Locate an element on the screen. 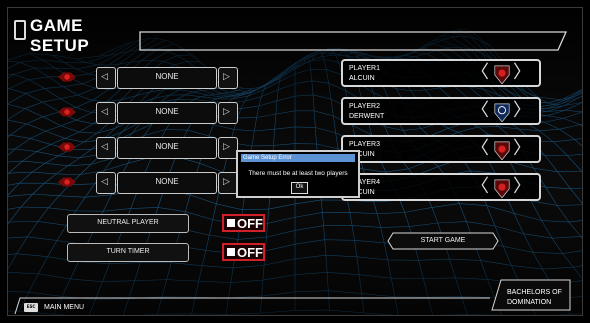  turn-timer-state: OFF is located at coordinates (250, 252).